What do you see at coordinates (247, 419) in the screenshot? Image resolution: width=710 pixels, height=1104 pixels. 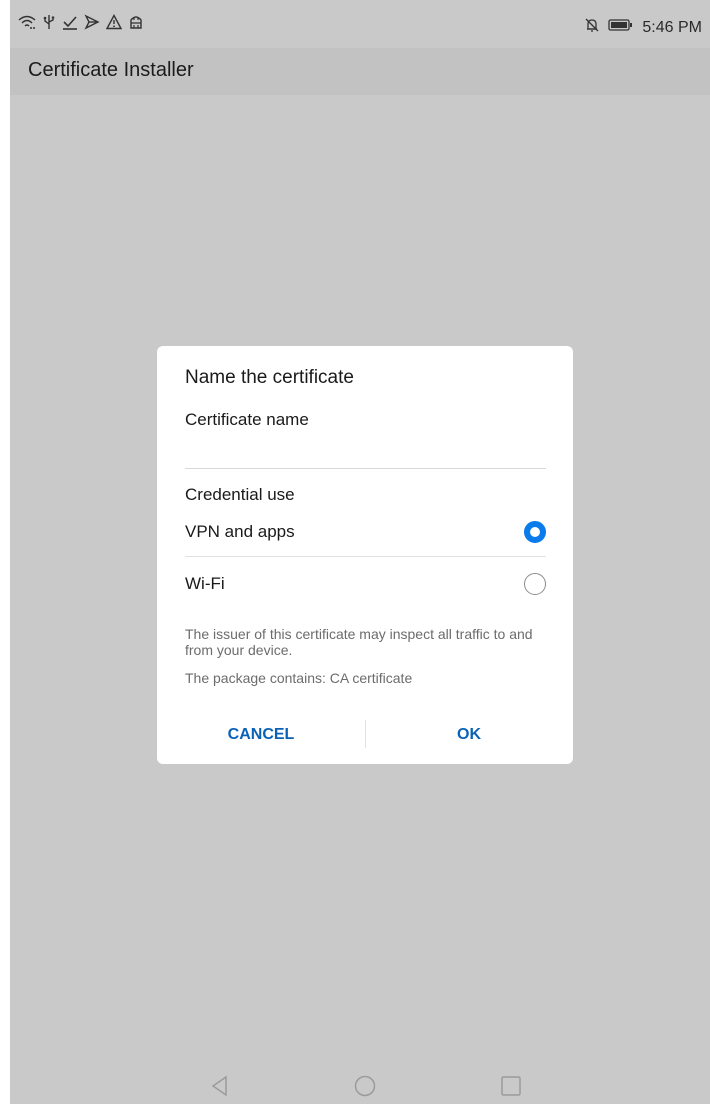 I see `certificate-name-label: Certificate name` at bounding box center [247, 419].